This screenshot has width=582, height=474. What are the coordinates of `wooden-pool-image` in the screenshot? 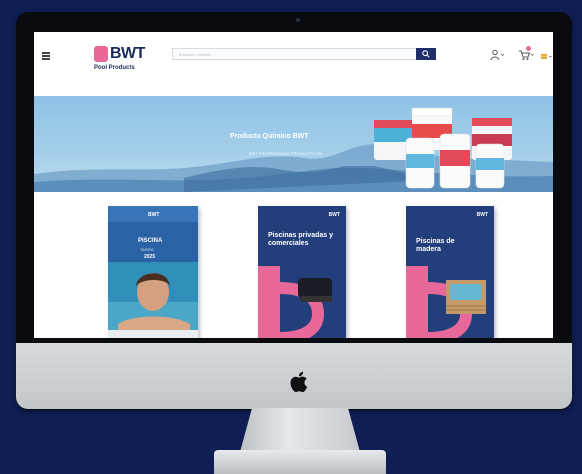 It's located at (446, 302).